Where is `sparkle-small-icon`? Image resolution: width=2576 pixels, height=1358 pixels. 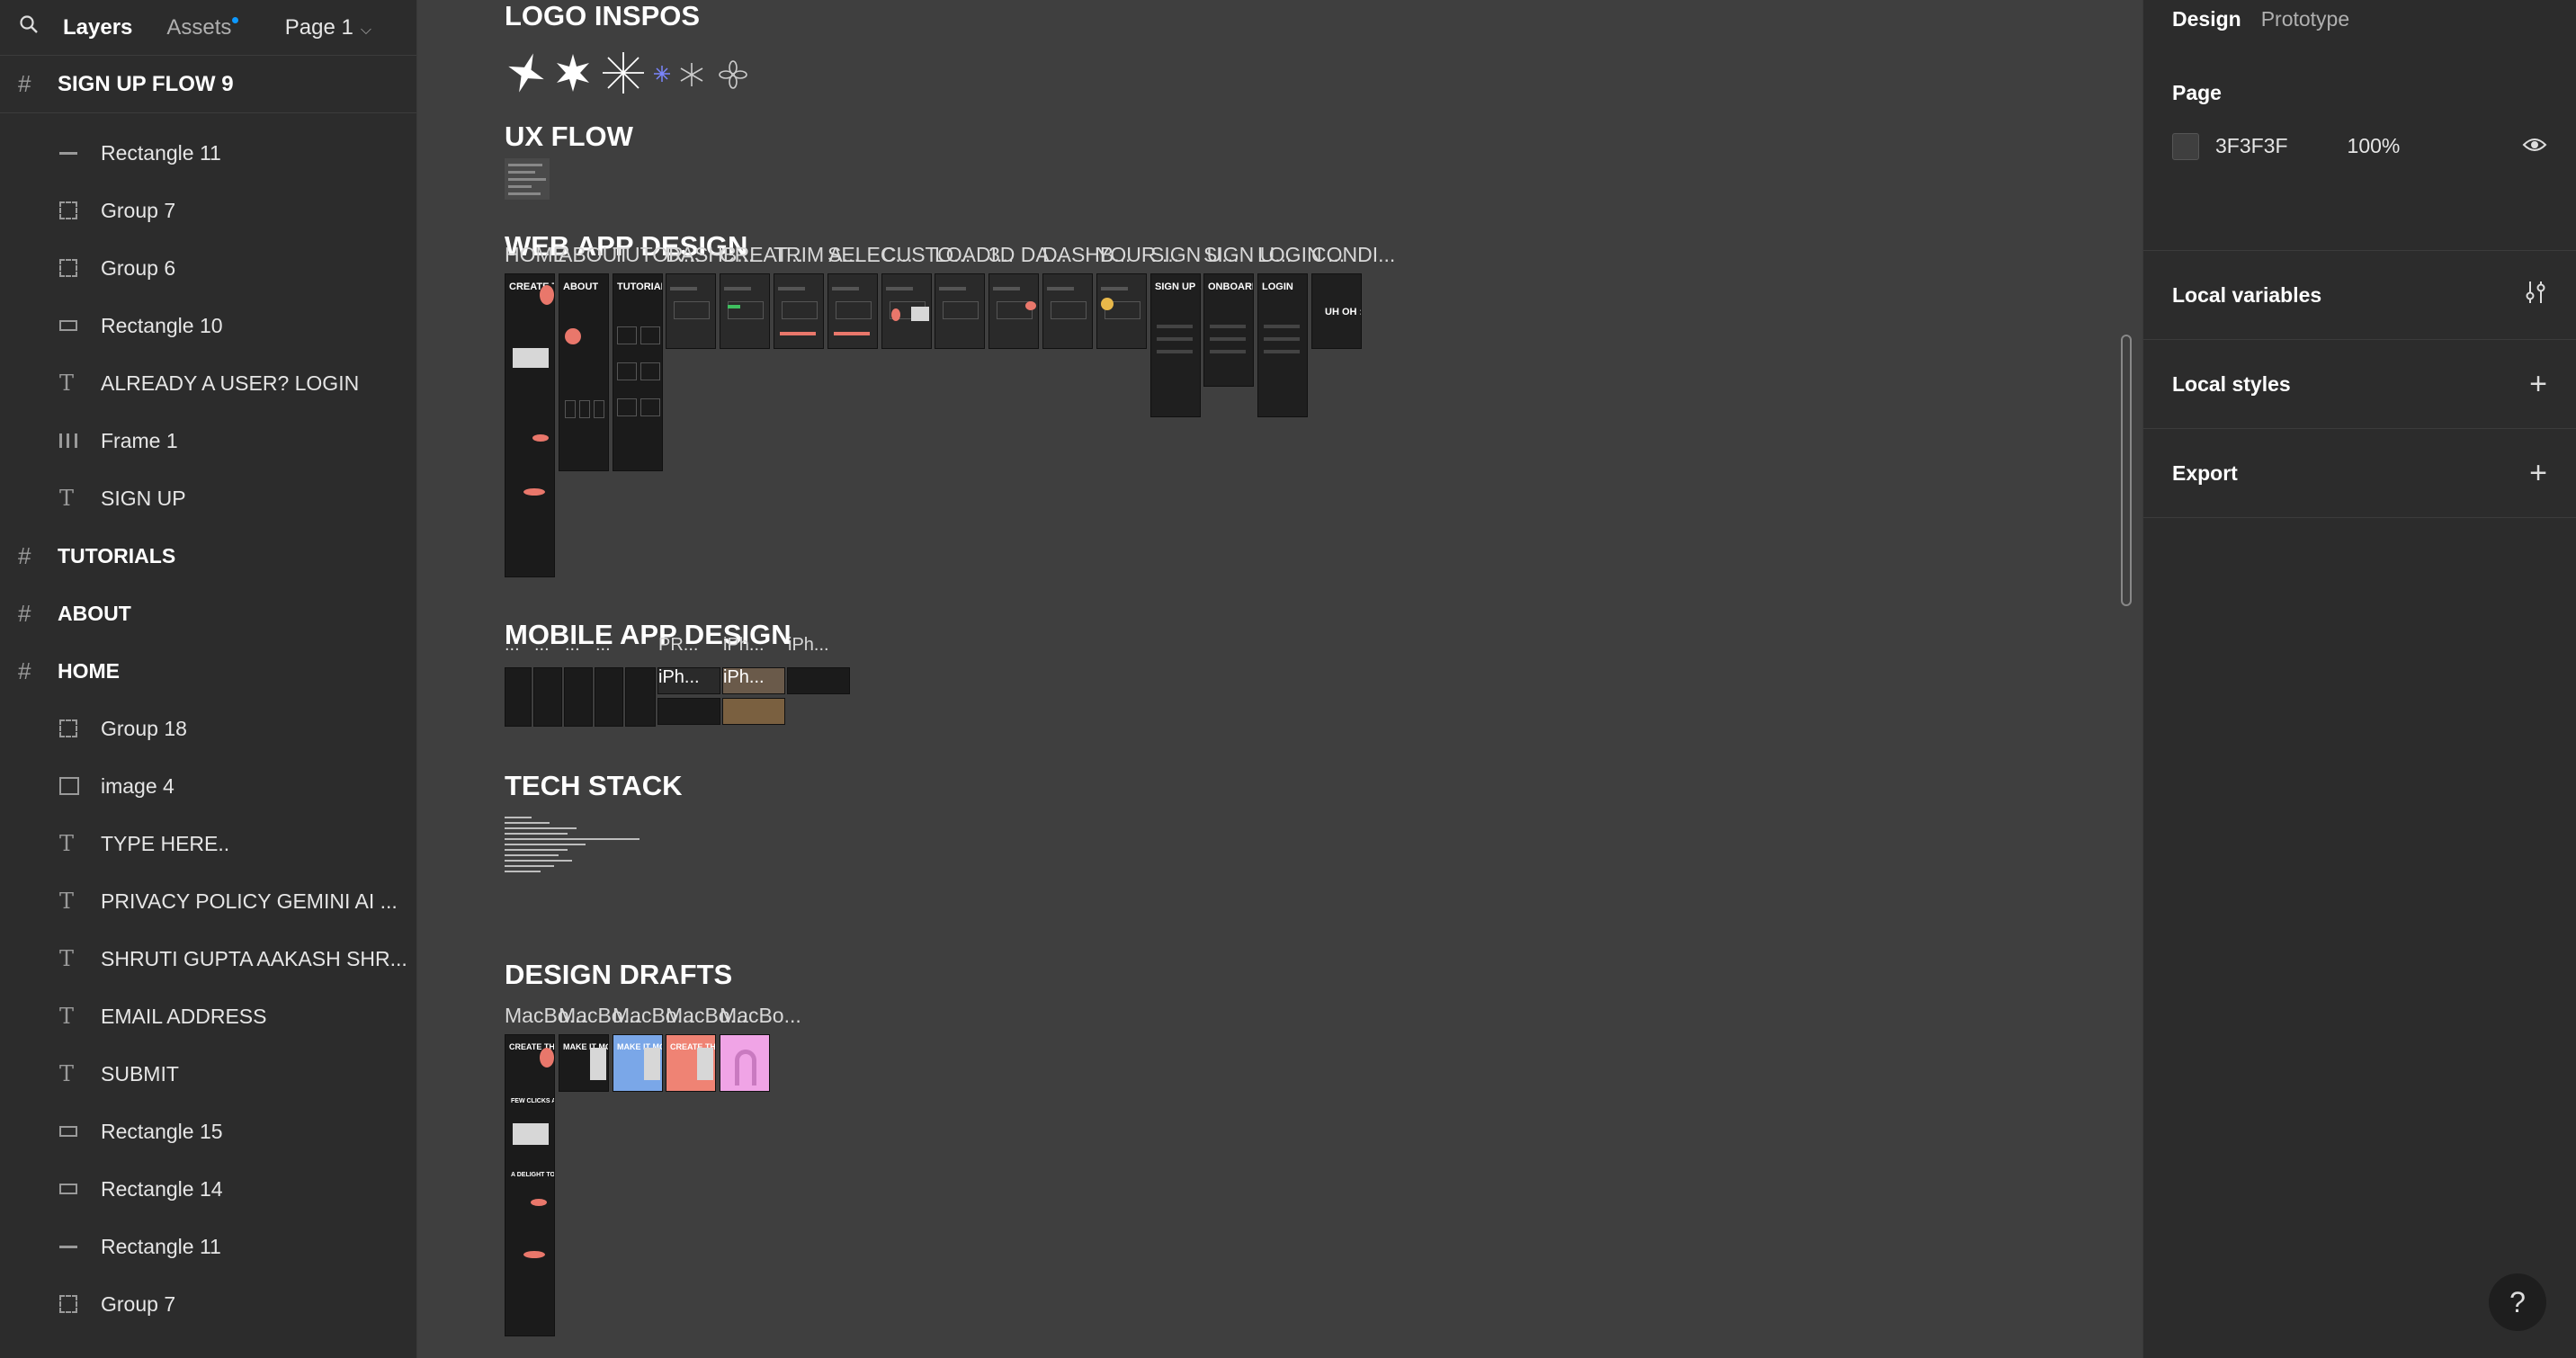 sparkle-small-icon is located at coordinates (662, 74).